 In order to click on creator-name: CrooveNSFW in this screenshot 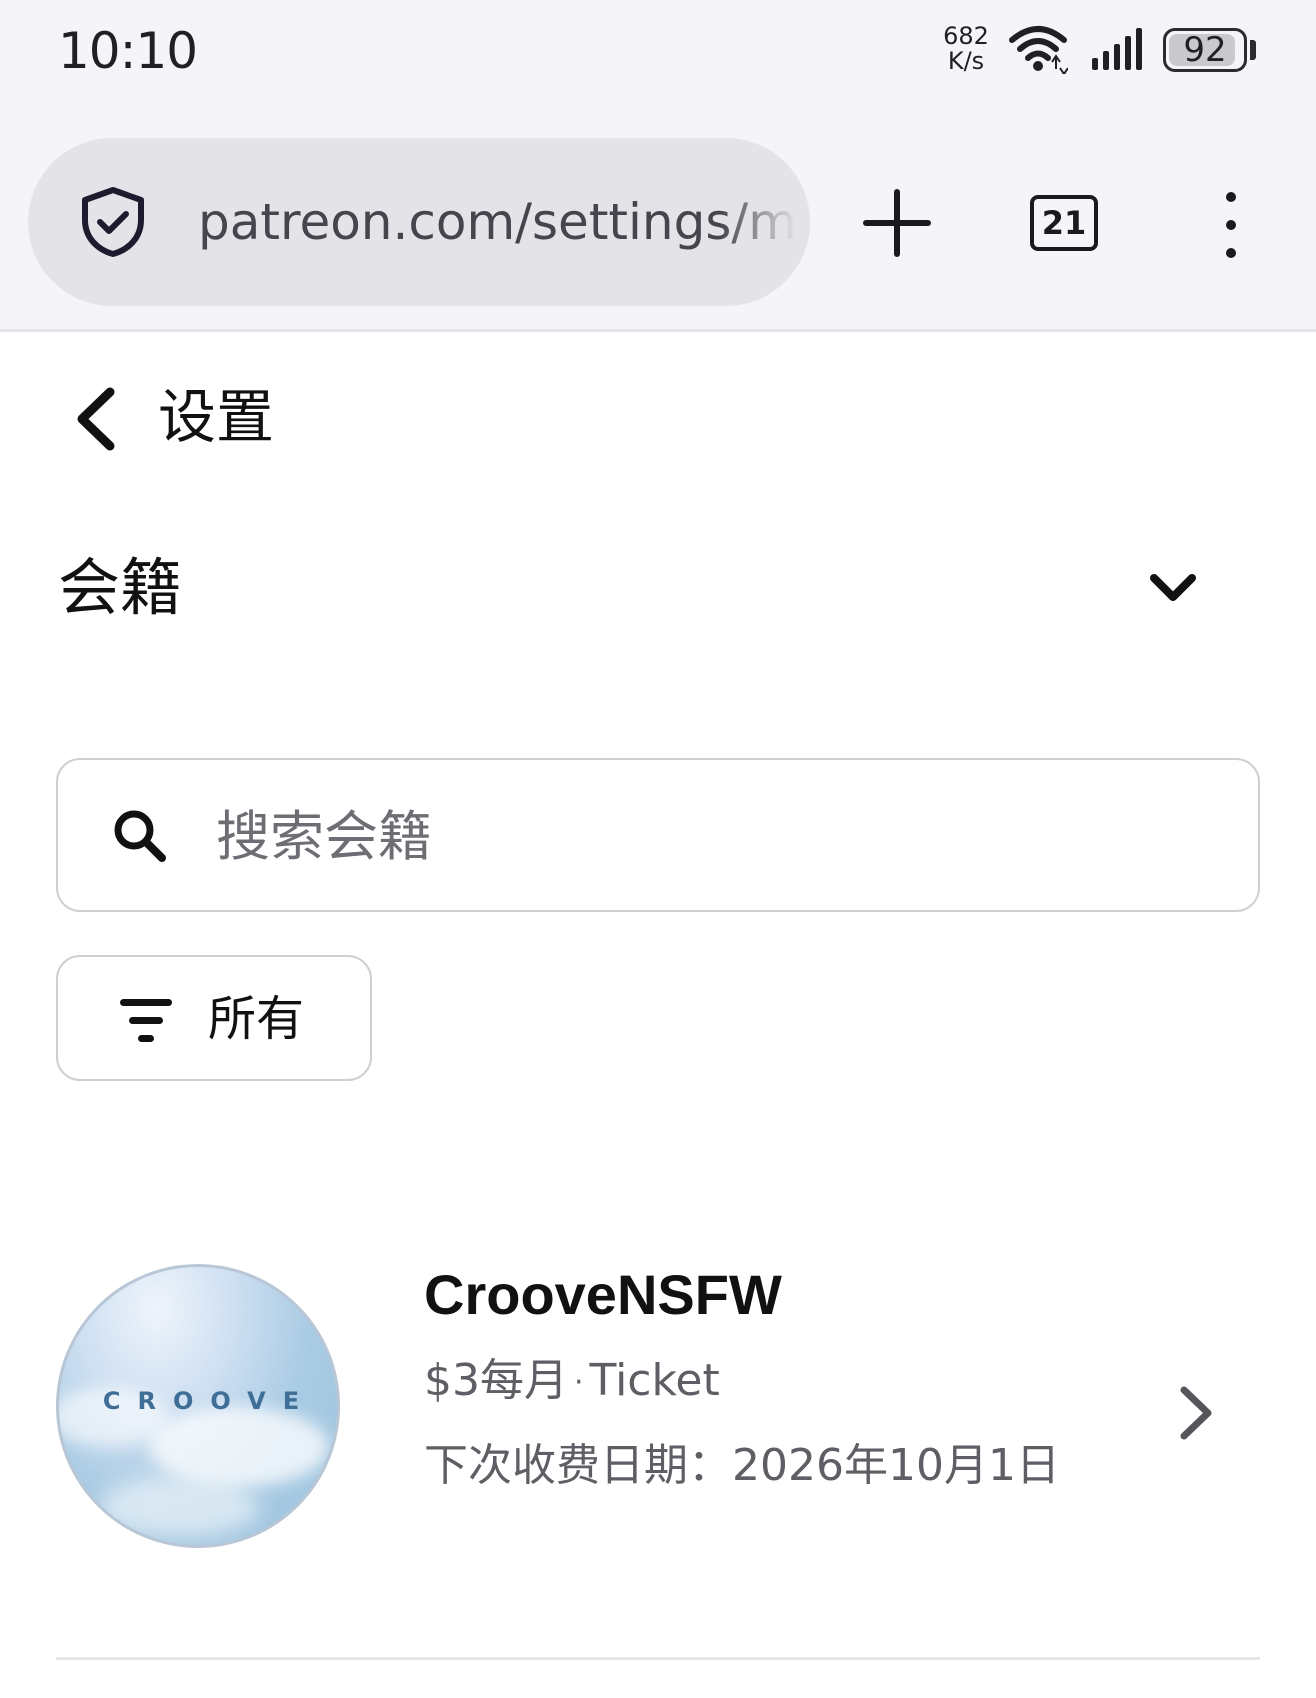, I will do `click(603, 1294)`.